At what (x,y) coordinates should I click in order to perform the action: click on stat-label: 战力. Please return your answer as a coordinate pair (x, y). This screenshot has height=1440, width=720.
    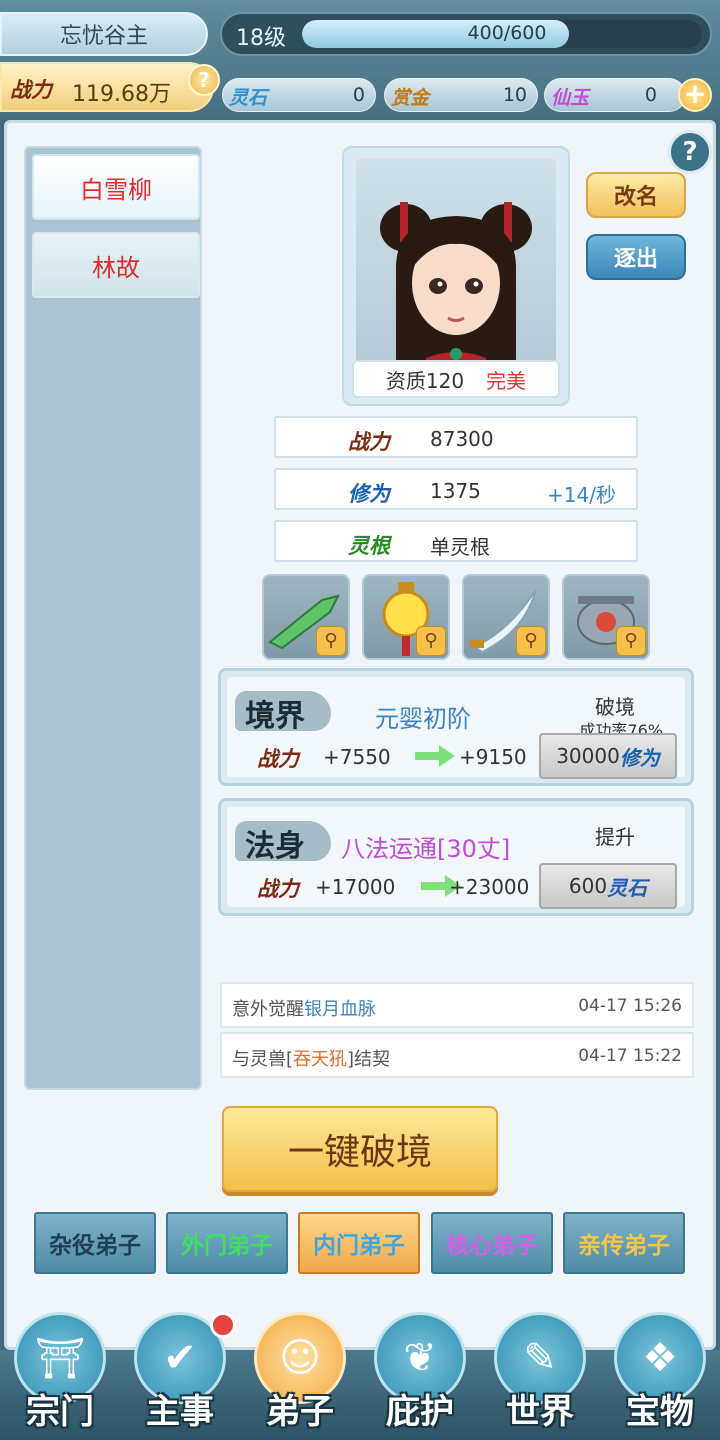
    Looking at the image, I should click on (369, 441).